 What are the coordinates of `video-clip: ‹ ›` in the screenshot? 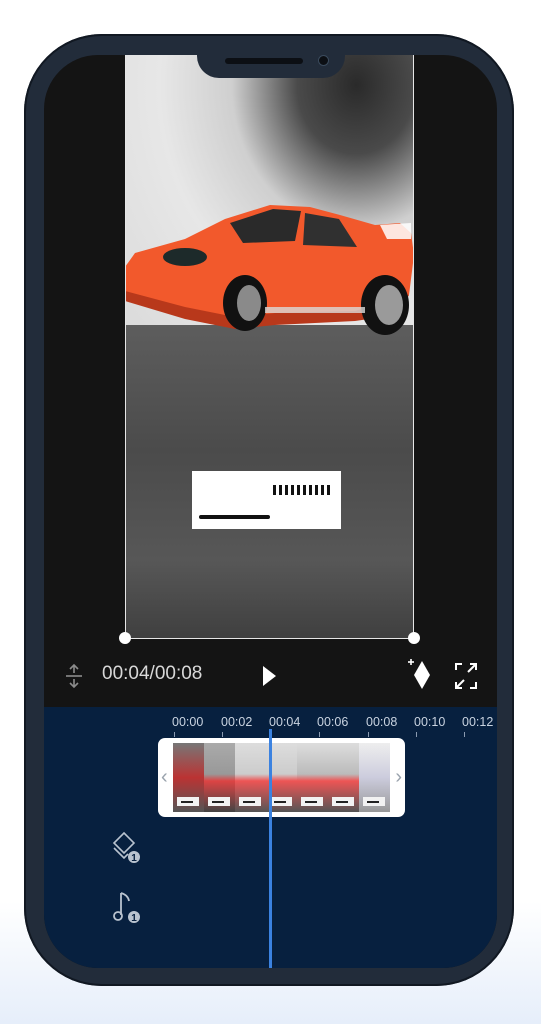 It's located at (281, 777).